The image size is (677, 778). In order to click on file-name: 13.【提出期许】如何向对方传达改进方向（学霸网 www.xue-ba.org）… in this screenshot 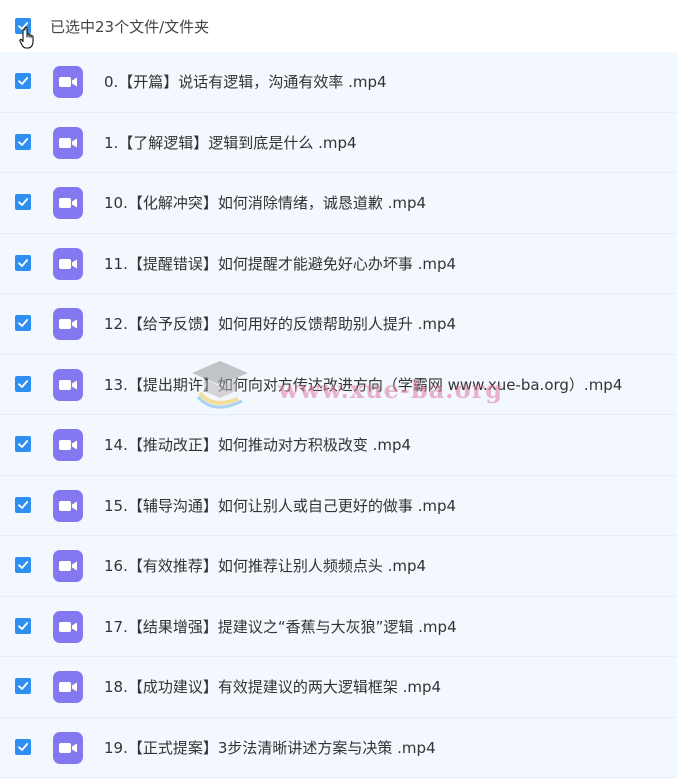, I will do `click(363, 384)`.